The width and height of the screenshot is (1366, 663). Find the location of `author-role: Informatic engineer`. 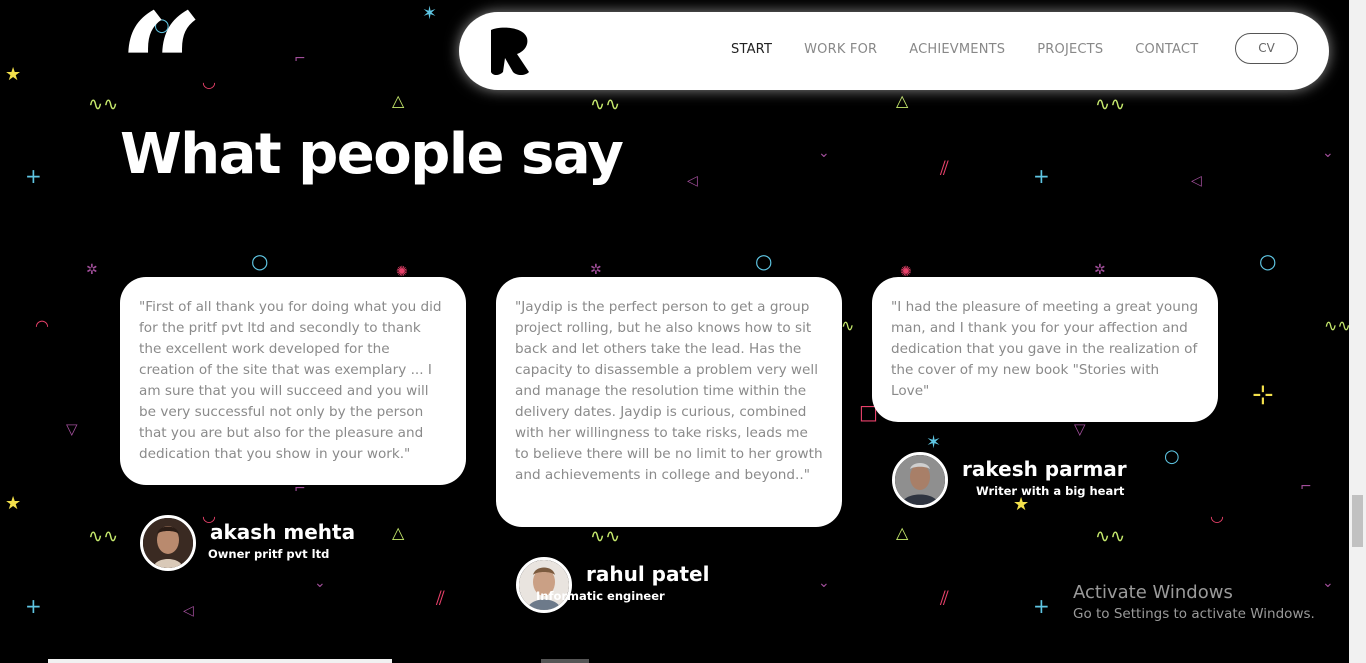

author-role: Informatic engineer is located at coordinates (600, 596).